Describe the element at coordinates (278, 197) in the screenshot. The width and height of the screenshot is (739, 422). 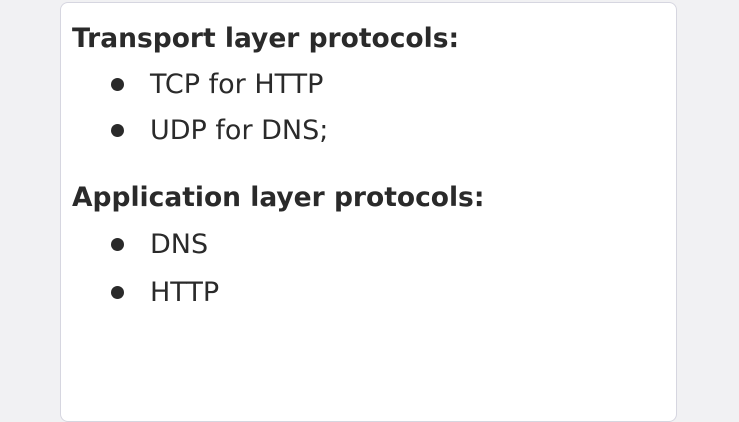
I see `application-heading: Application layer protocols:` at that location.